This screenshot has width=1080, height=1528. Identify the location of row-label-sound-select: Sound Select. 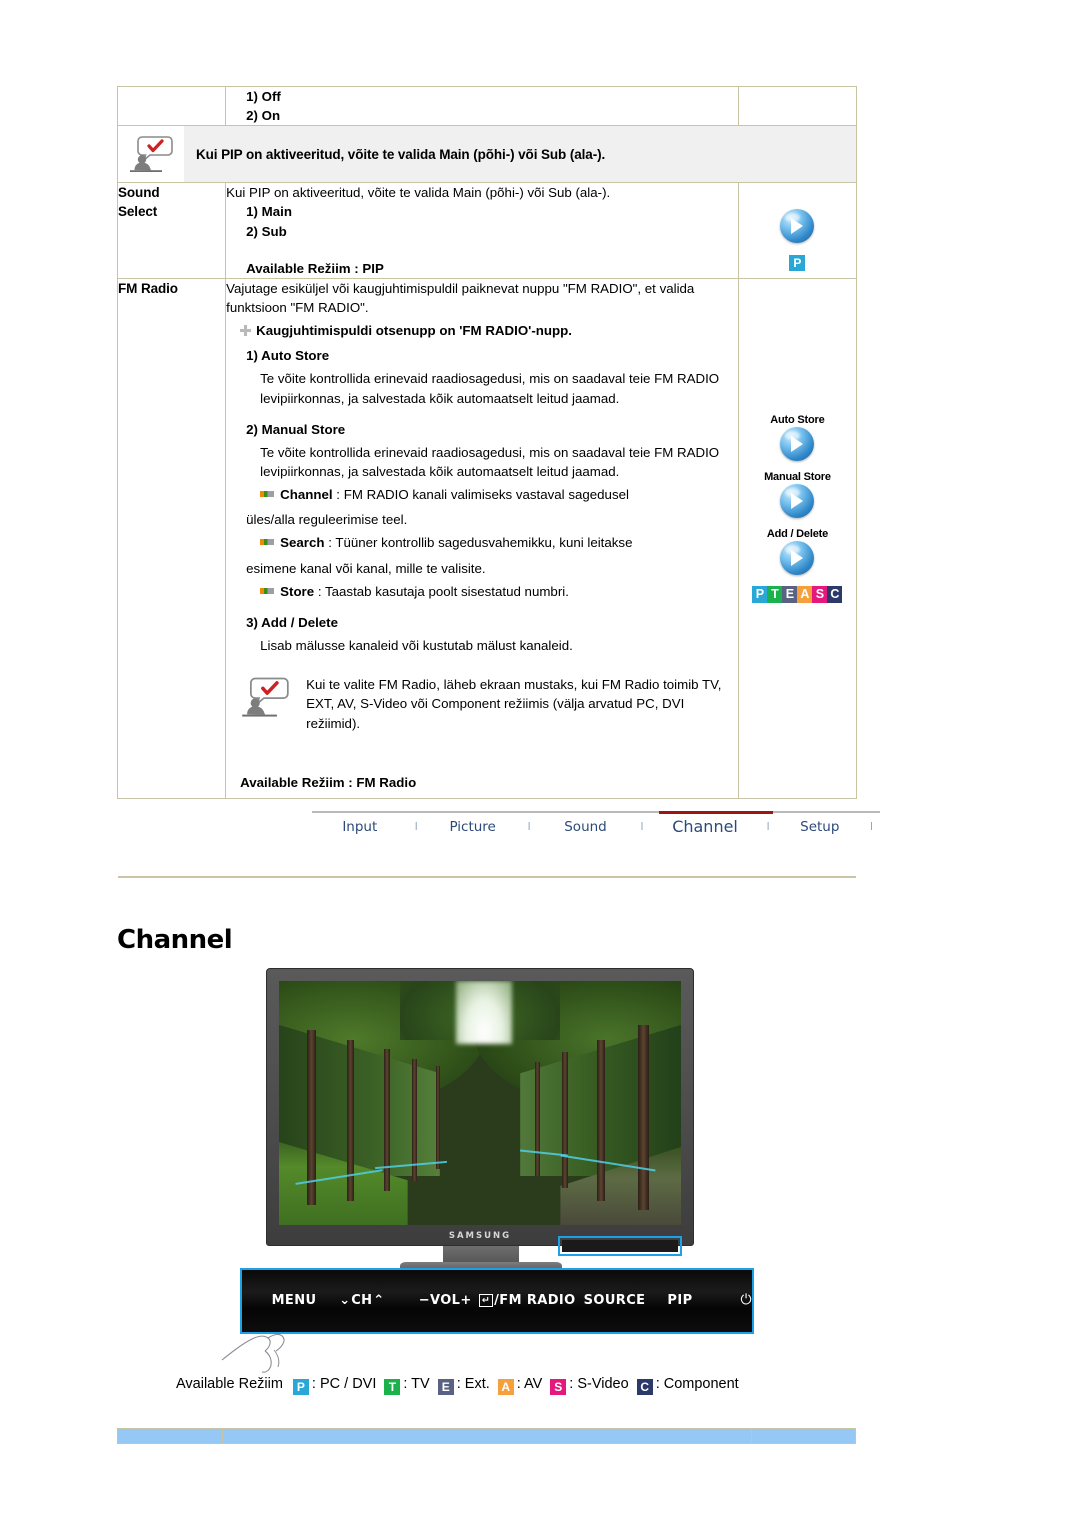
(171, 230).